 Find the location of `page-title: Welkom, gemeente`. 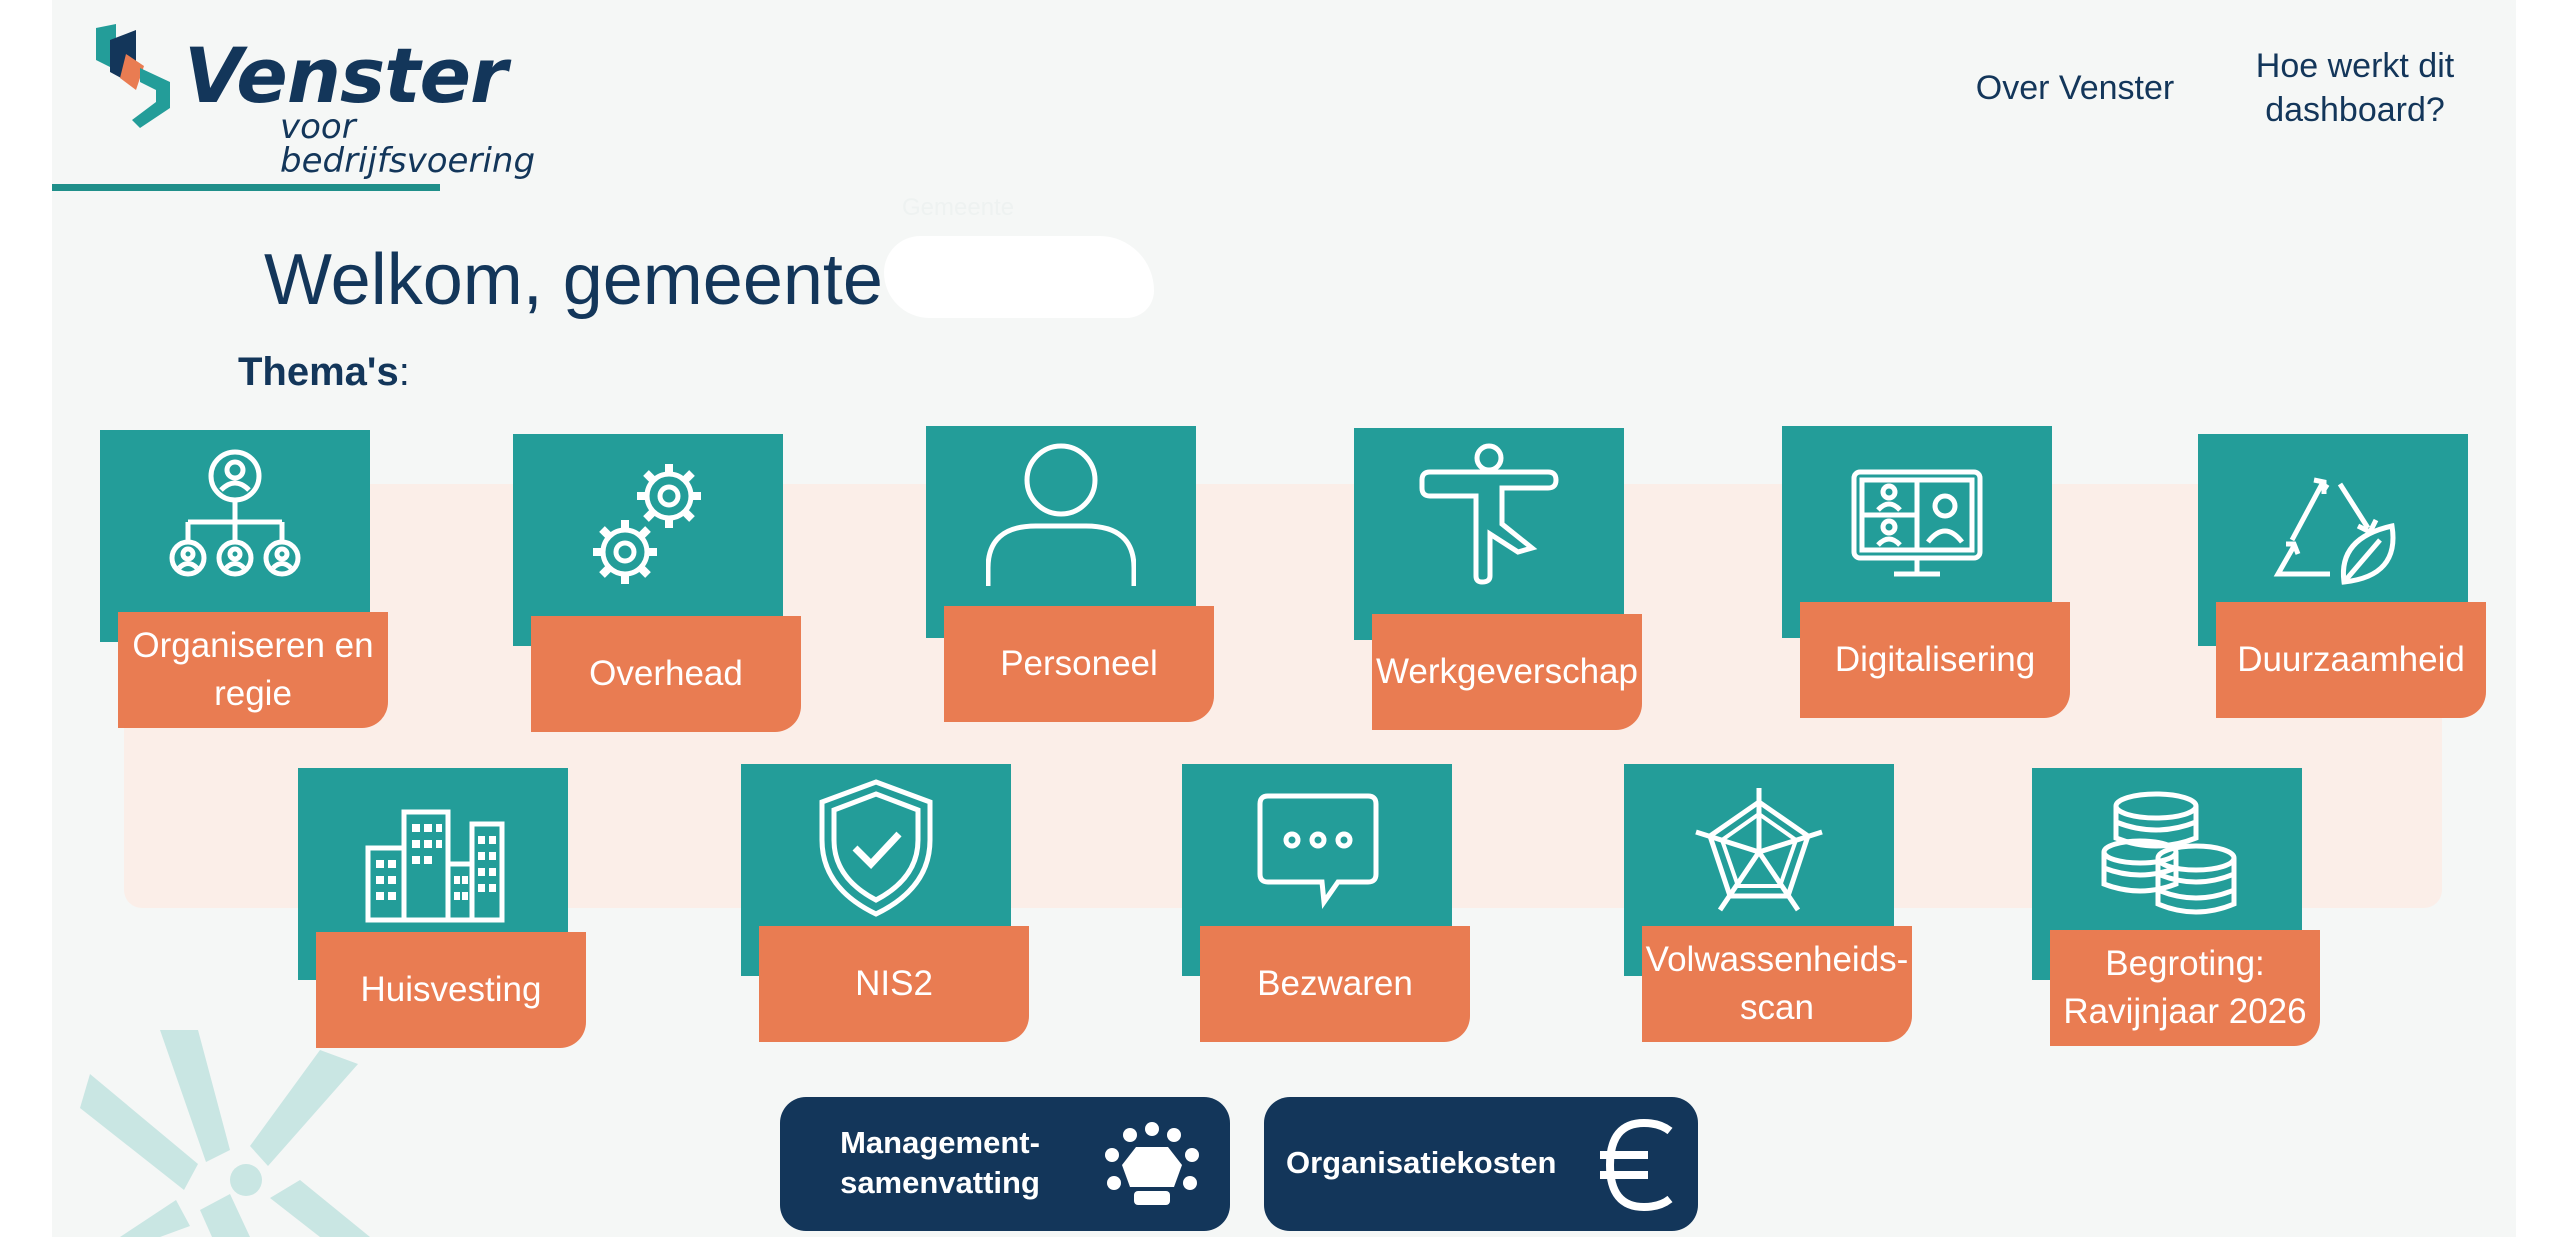

page-title: Welkom, gemeente is located at coordinates (573, 280).